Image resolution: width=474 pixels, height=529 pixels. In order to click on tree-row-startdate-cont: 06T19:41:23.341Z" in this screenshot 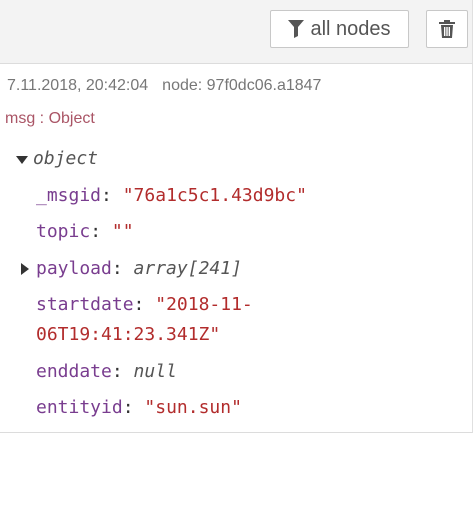, I will do `click(128, 334)`.